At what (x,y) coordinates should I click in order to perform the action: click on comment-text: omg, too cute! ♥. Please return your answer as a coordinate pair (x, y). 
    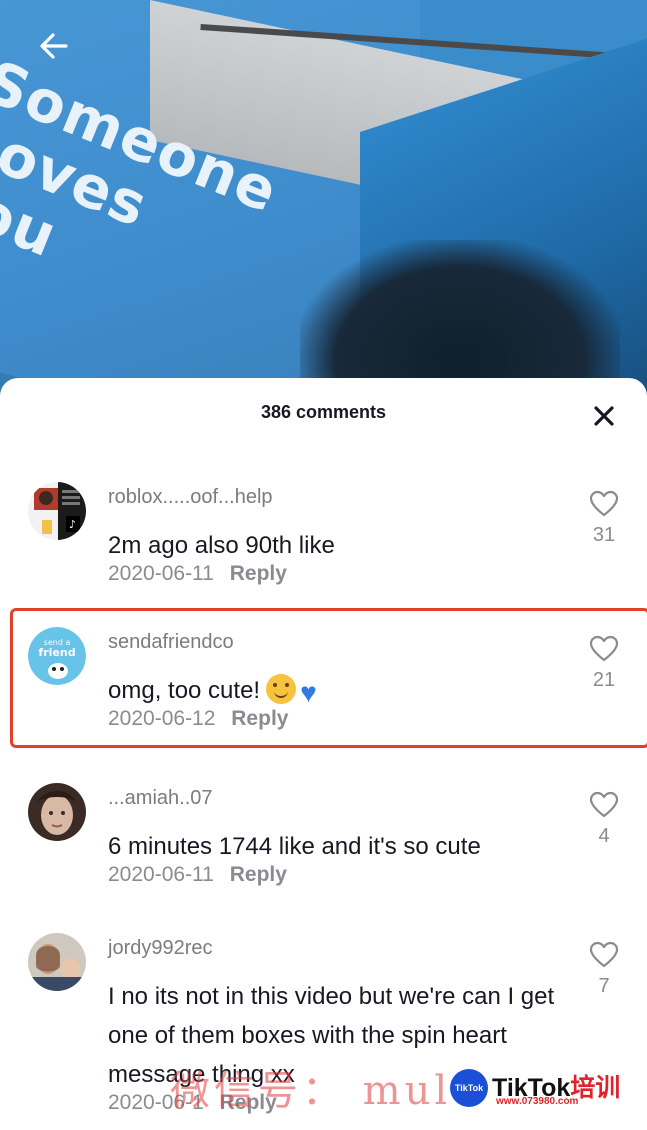
    Looking at the image, I should click on (338, 691).